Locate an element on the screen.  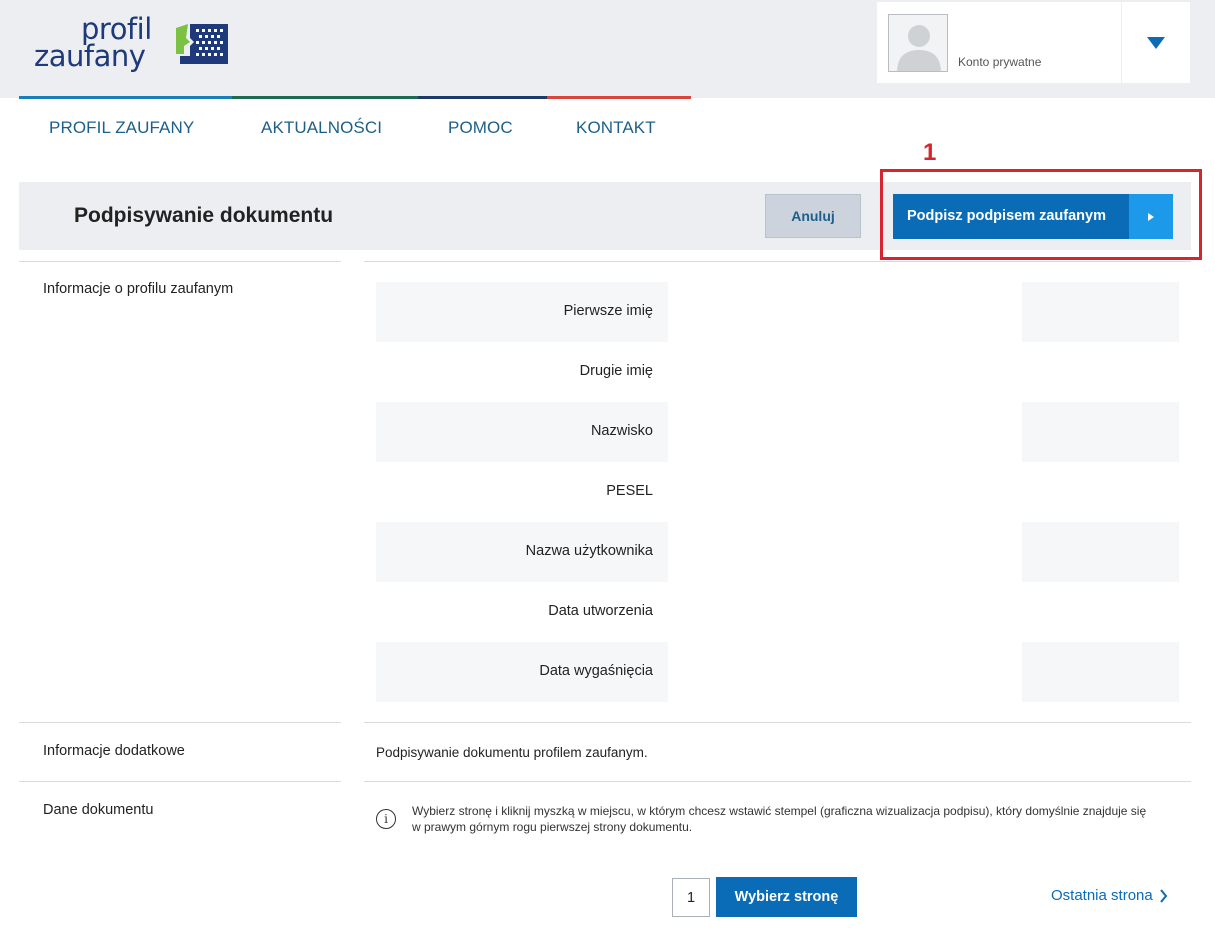
annotation-number: 1 is located at coordinates (930, 152).